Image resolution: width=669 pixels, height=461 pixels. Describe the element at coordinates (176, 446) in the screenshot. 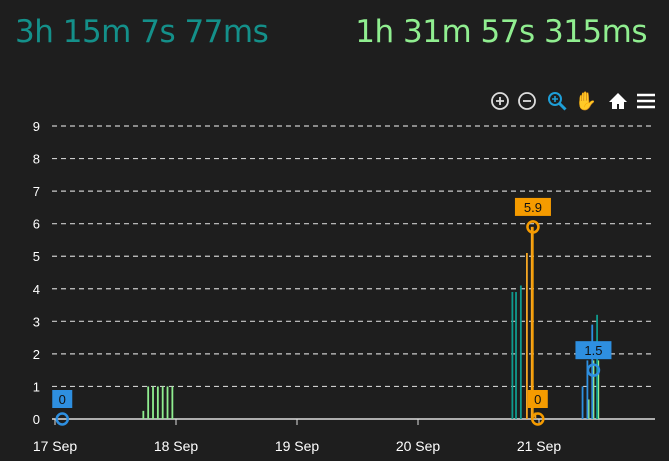

I see `x-tick-label: 18 Sep` at that location.